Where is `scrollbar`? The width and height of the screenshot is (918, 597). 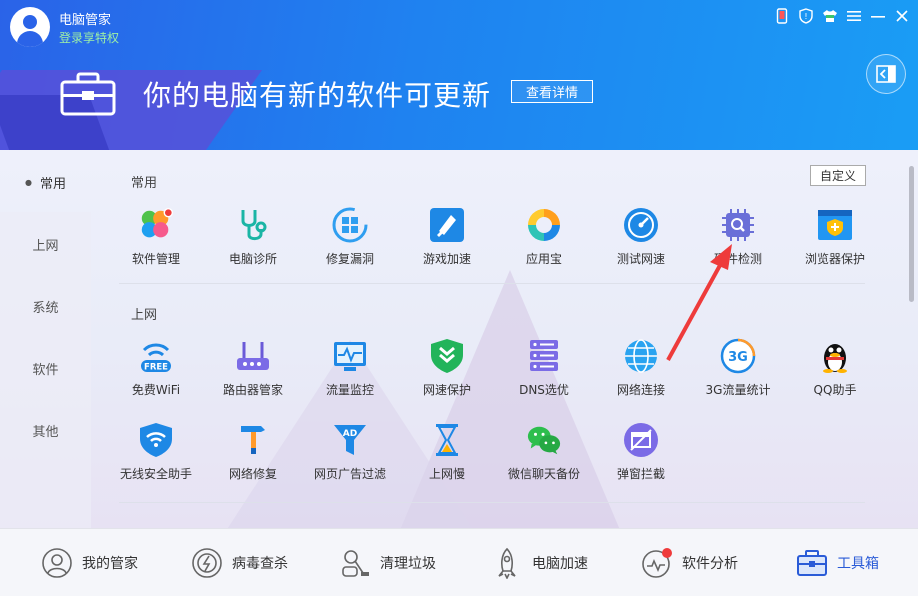 scrollbar is located at coordinates (912, 344).